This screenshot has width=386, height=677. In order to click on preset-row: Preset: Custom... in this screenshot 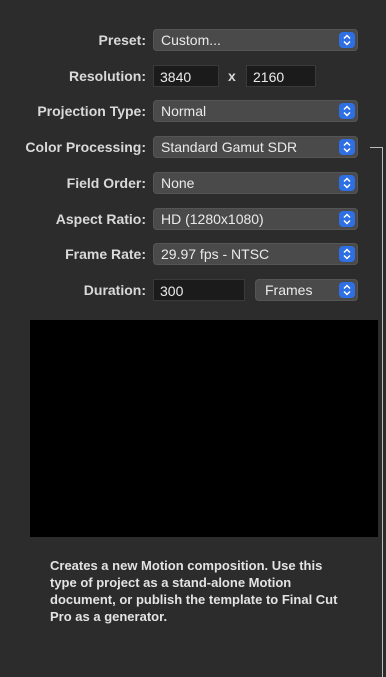, I will do `click(193, 40)`.